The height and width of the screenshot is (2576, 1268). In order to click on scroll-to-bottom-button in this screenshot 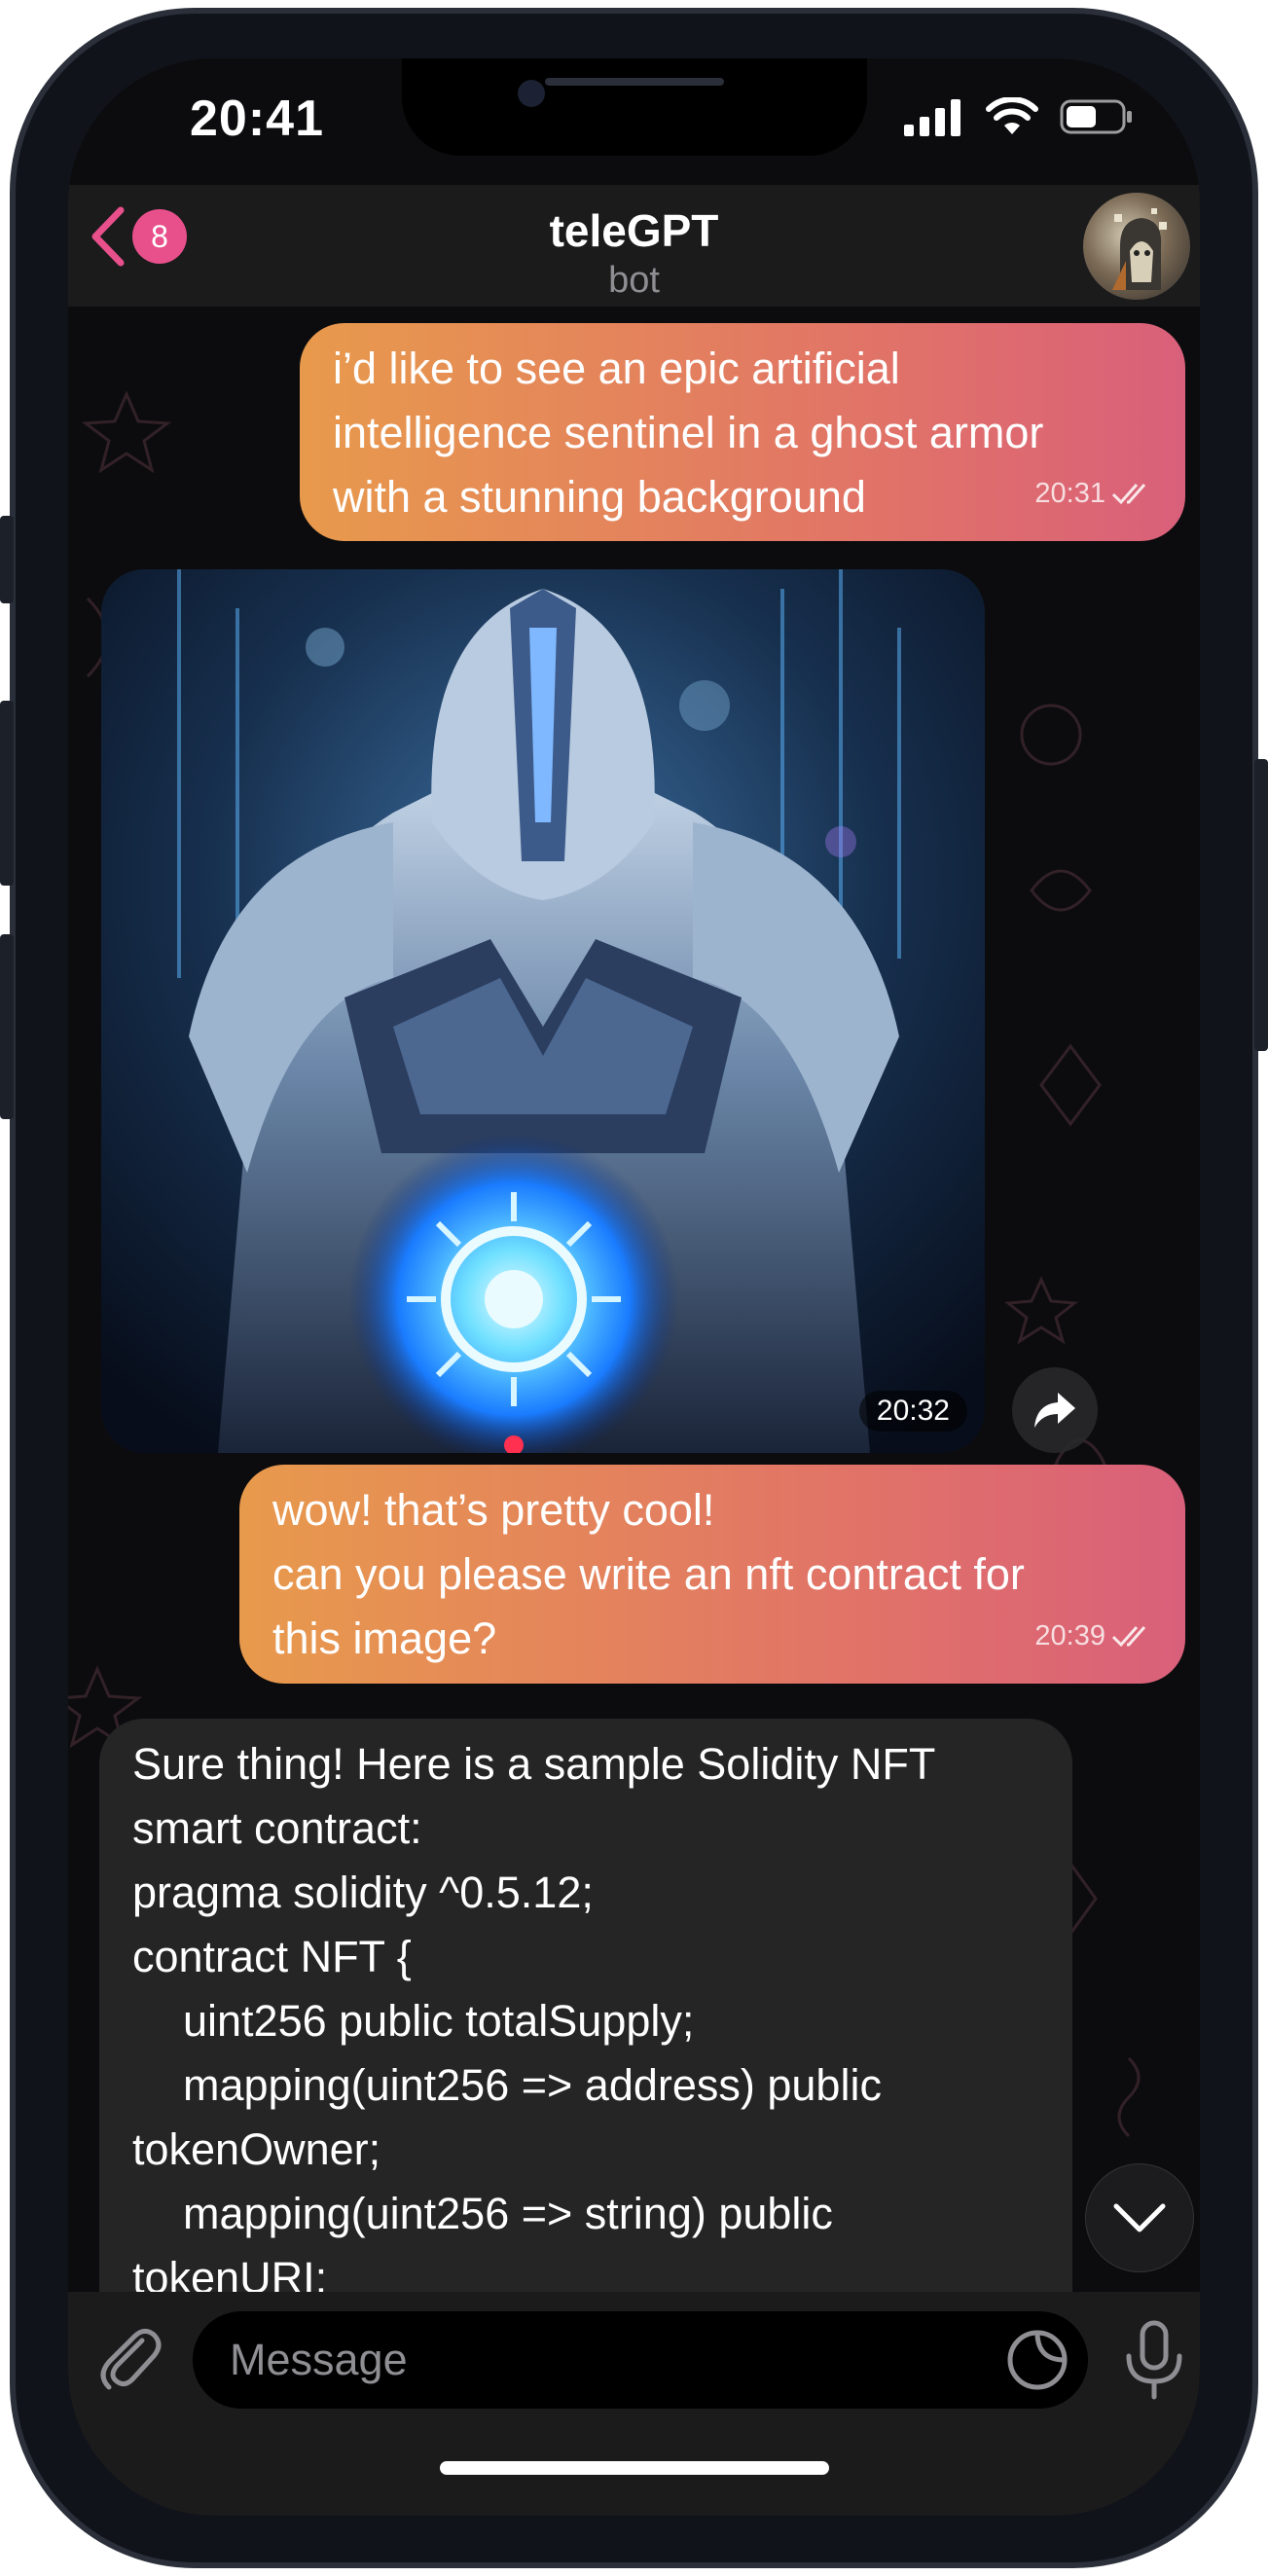, I will do `click(1140, 2217)`.